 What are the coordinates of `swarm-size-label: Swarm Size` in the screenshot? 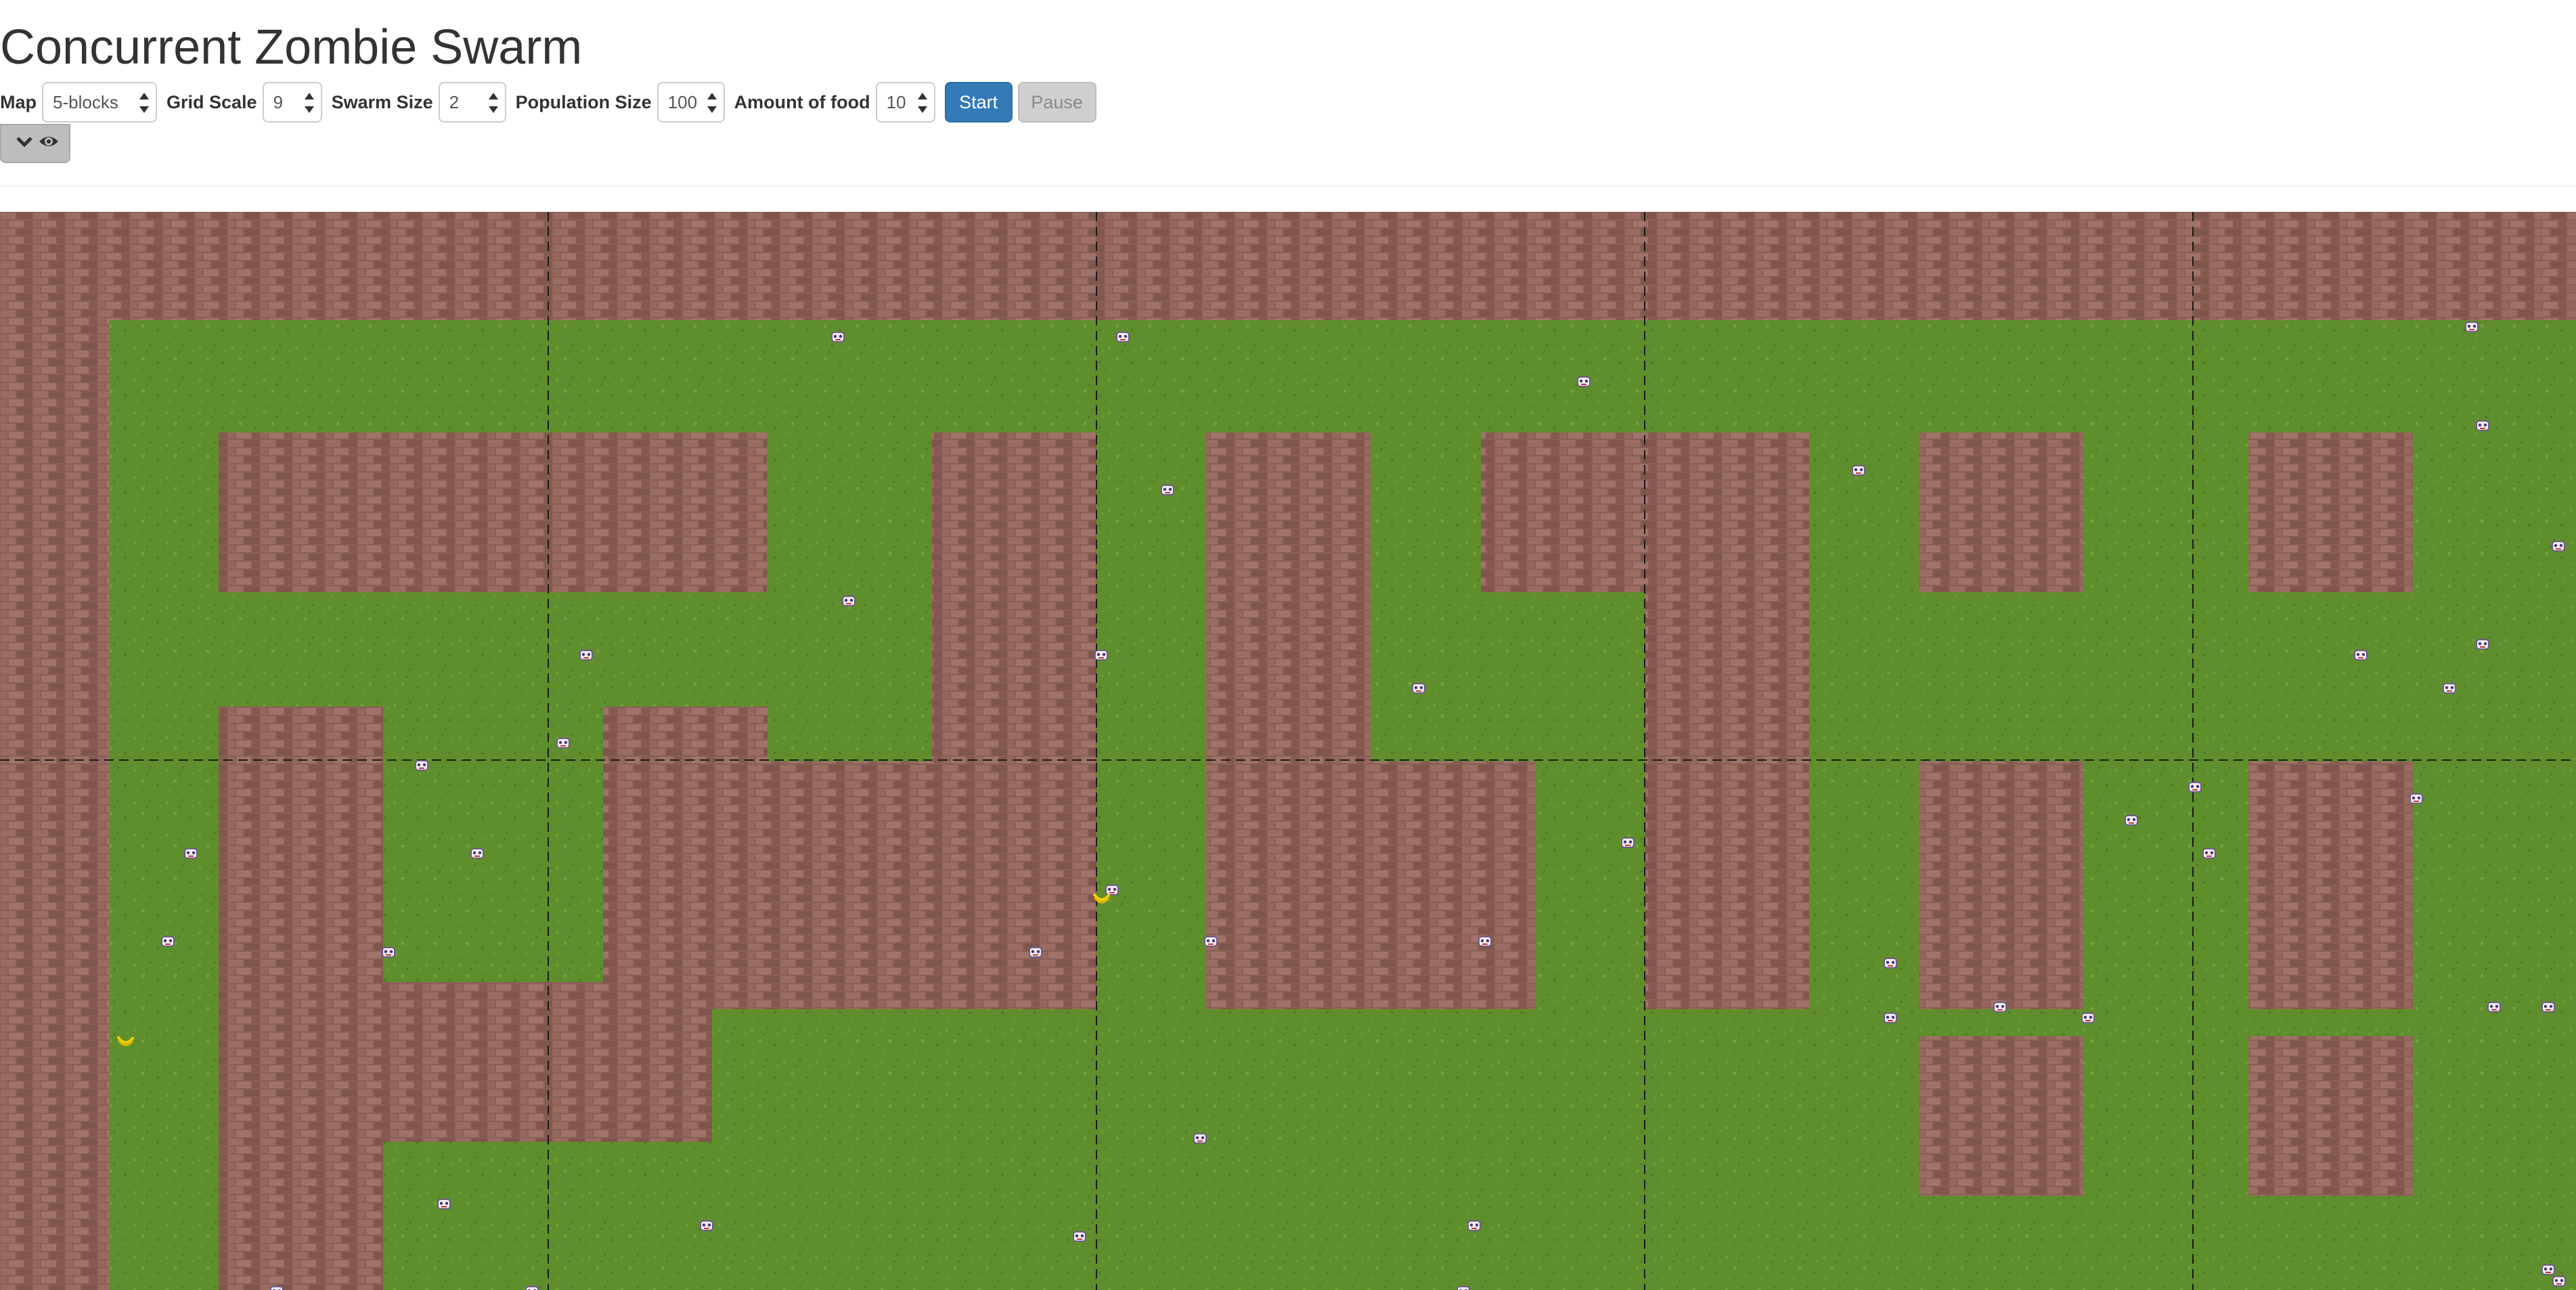 It's located at (382, 101).